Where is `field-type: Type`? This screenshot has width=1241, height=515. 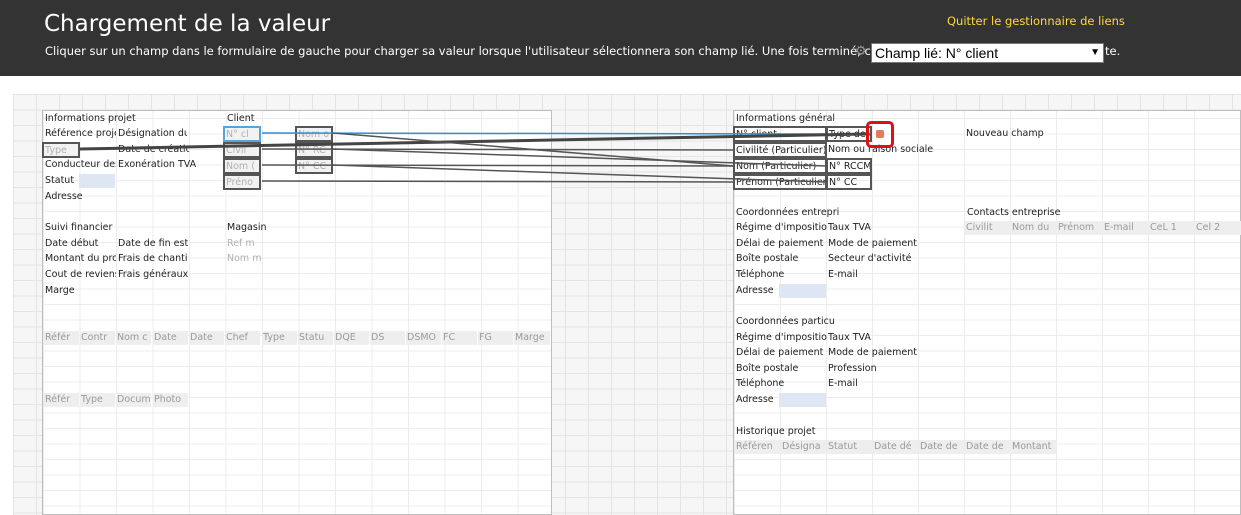 field-type: Type is located at coordinates (61, 150).